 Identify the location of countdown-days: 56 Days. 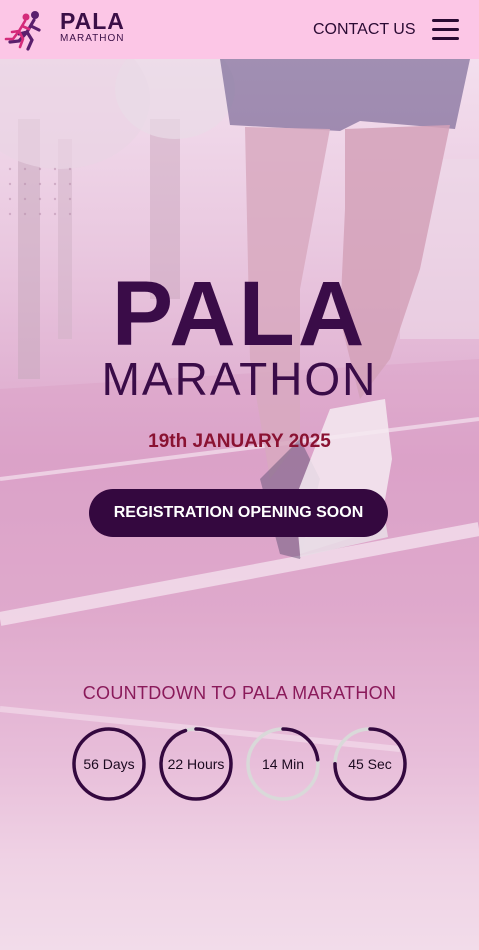
(109, 764).